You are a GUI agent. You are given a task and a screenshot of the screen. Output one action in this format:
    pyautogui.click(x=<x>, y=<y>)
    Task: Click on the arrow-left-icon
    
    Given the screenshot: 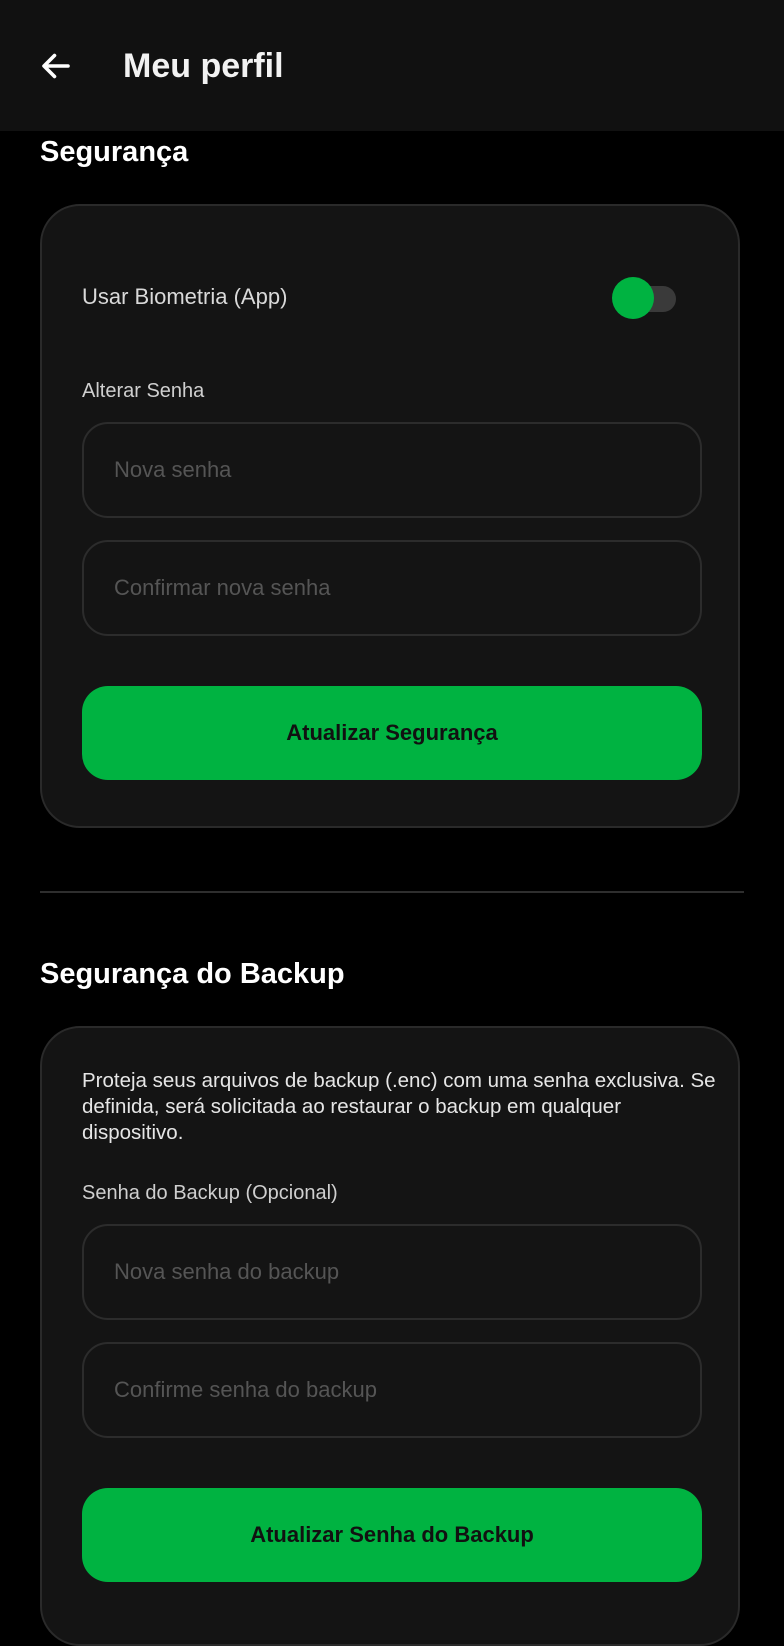 What is the action you would take?
    pyautogui.click(x=56, y=66)
    